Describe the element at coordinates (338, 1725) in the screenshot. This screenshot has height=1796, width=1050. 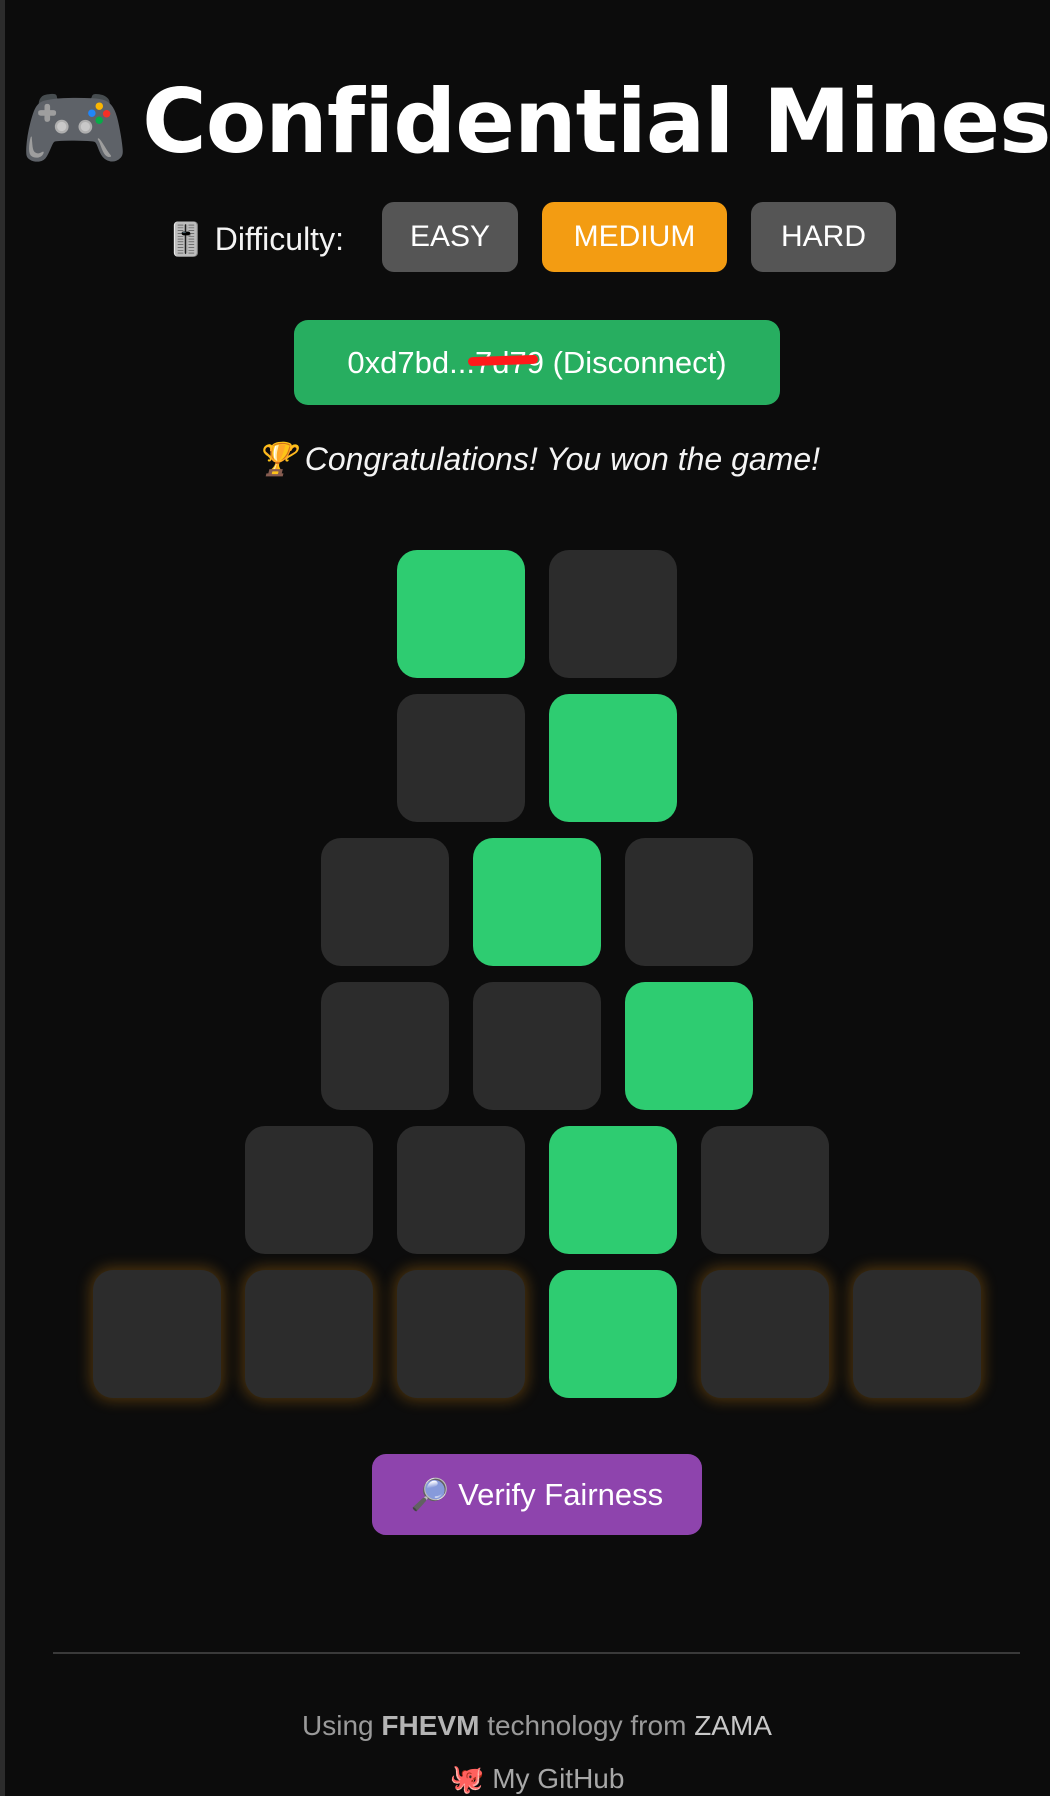
I see `footer-prefix: Using` at that location.